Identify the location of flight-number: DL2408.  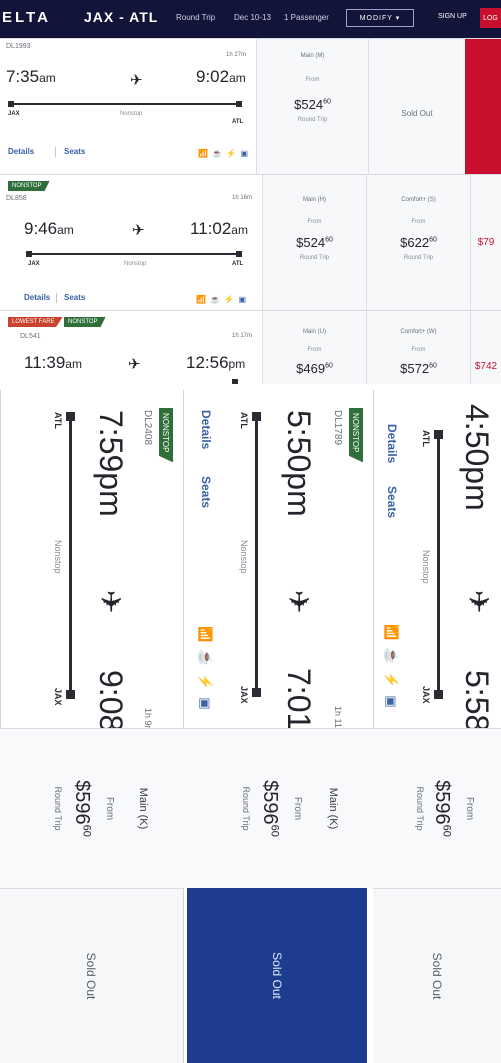
(147, 427).